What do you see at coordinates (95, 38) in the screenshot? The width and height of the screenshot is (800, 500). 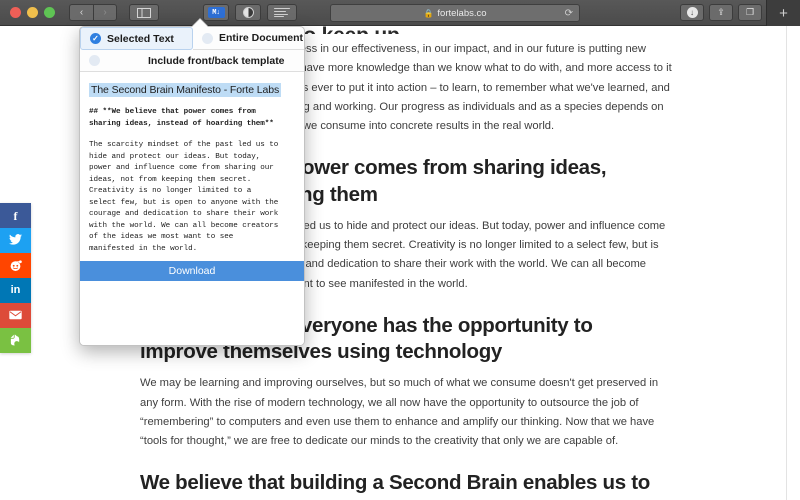 I see `check-circle-icon: ✓` at bounding box center [95, 38].